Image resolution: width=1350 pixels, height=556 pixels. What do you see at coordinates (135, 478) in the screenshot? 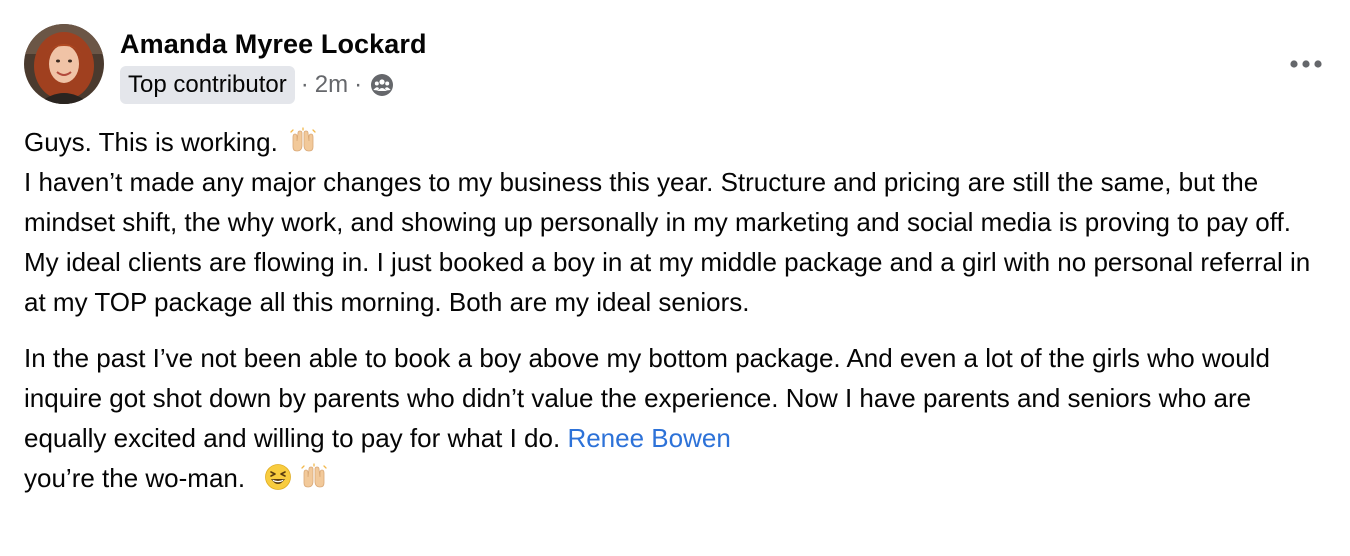
I see `post-closing-text: you’re the wo-man.` at bounding box center [135, 478].